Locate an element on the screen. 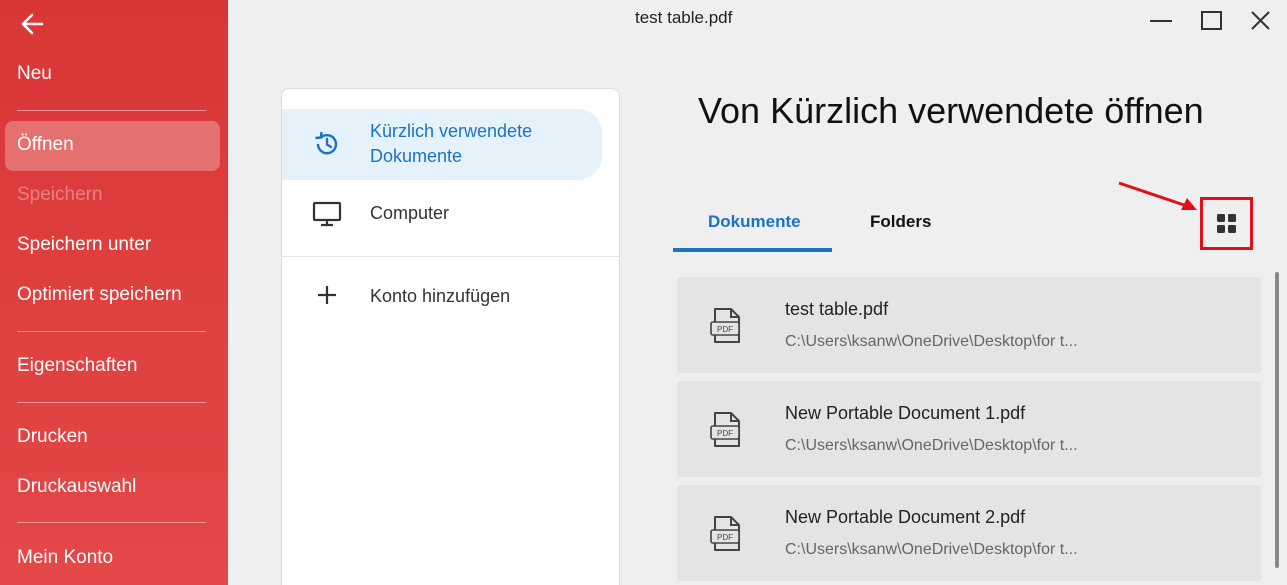  sidebar-item-my-account: Mein Konto is located at coordinates (65, 558).